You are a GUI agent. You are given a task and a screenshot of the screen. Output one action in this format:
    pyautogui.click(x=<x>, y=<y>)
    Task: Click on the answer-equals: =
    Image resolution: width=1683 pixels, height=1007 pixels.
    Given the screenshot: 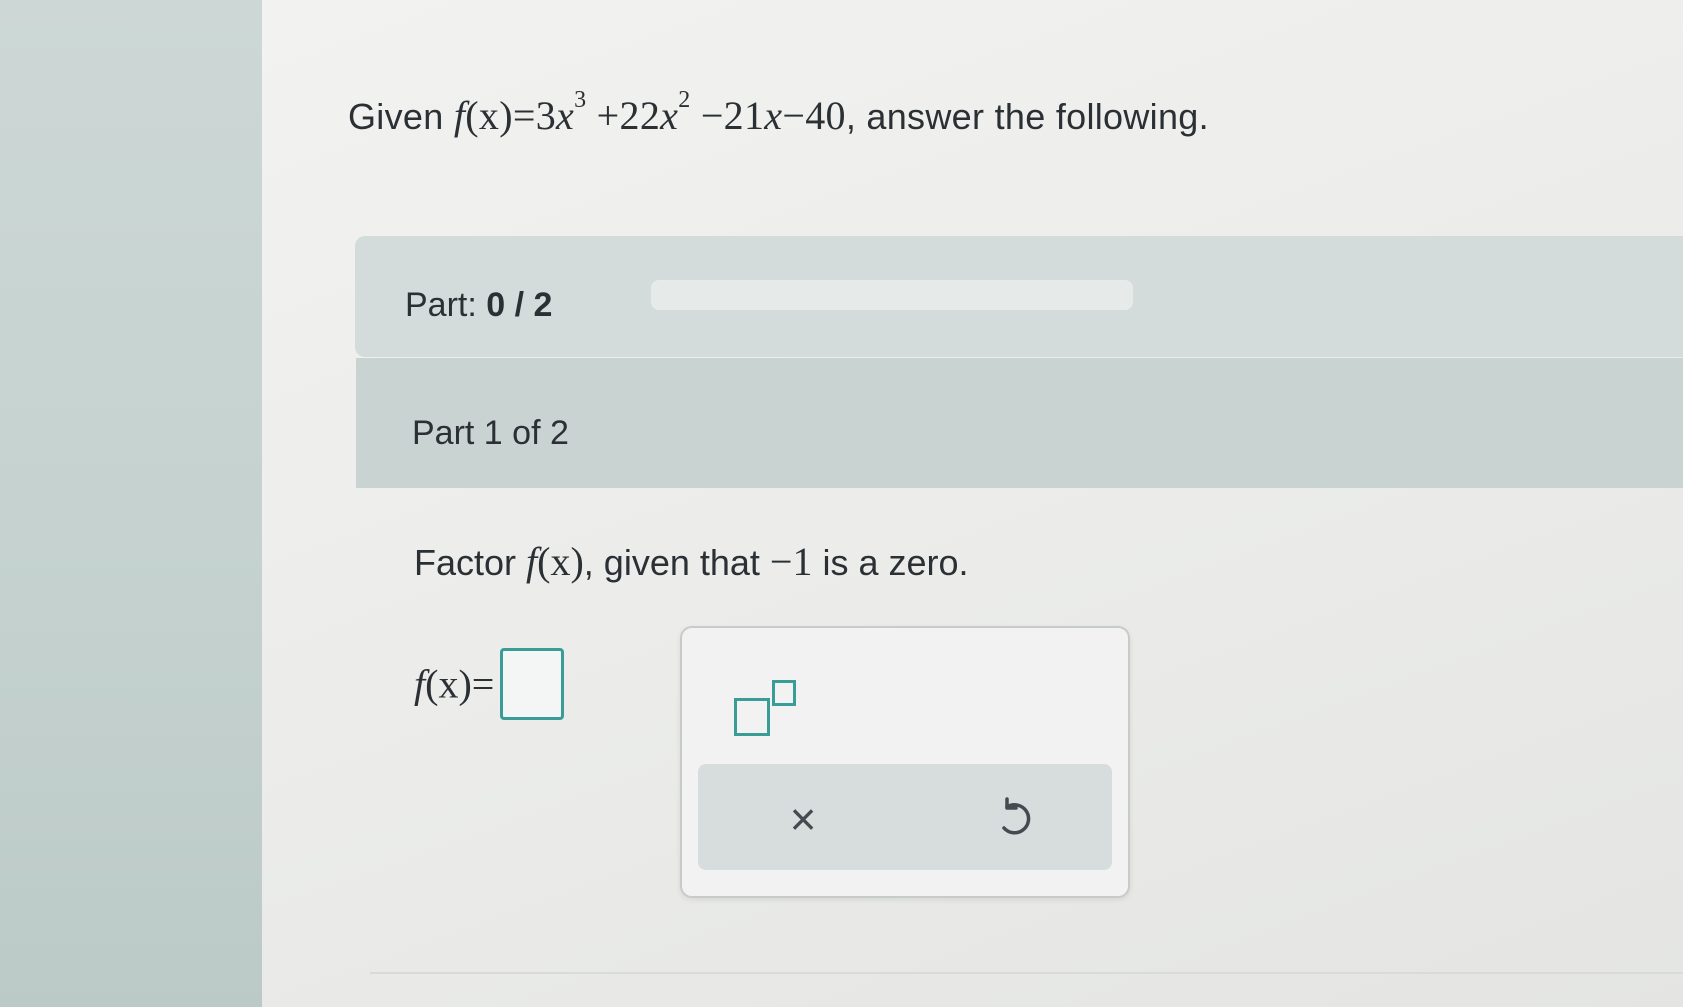 What is the action you would take?
    pyautogui.click(x=483, y=684)
    